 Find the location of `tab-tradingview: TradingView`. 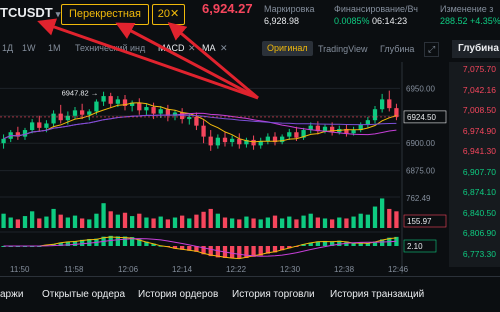

tab-tradingview: TradingView is located at coordinates (343, 49).